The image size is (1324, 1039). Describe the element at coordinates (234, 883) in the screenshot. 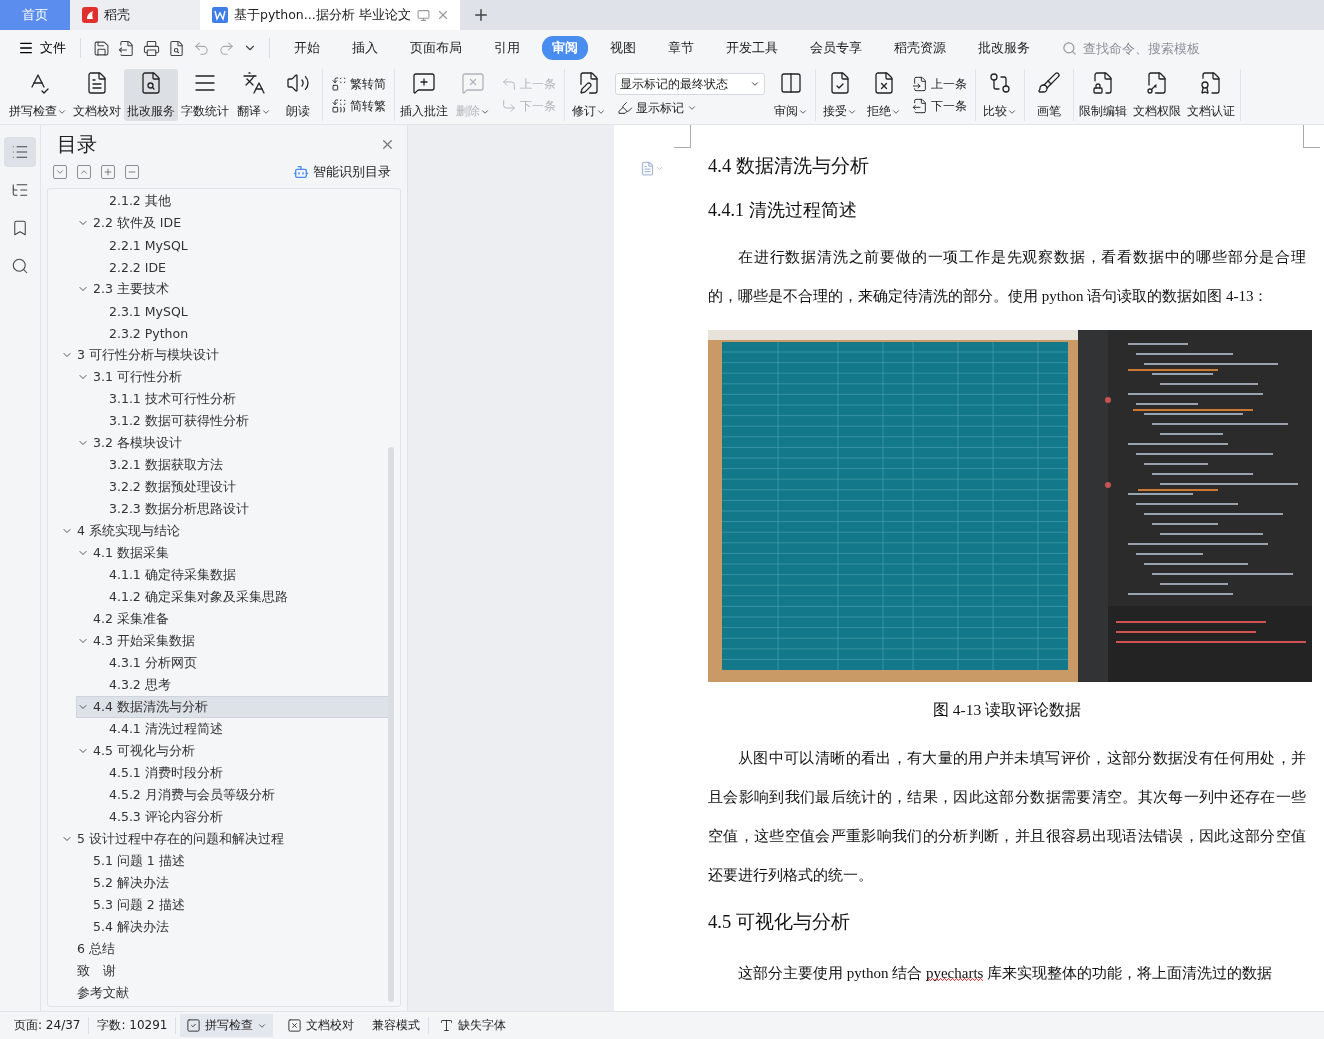

I see `toc-item: 5.2 解决办法` at that location.